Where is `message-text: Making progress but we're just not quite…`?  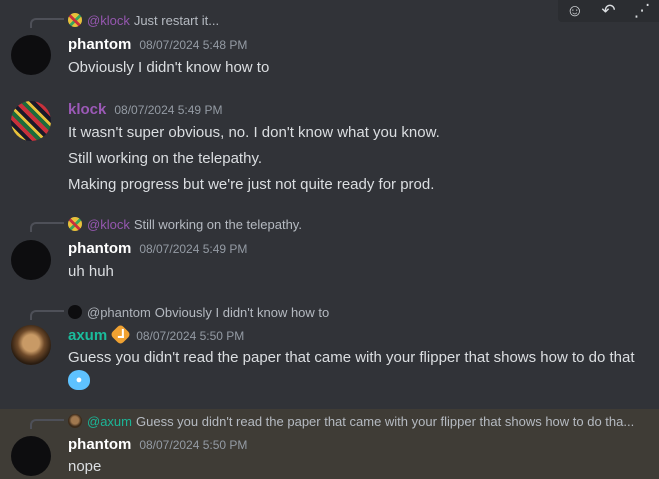
message-text: Making progress but we're just not quite… is located at coordinates (251, 184).